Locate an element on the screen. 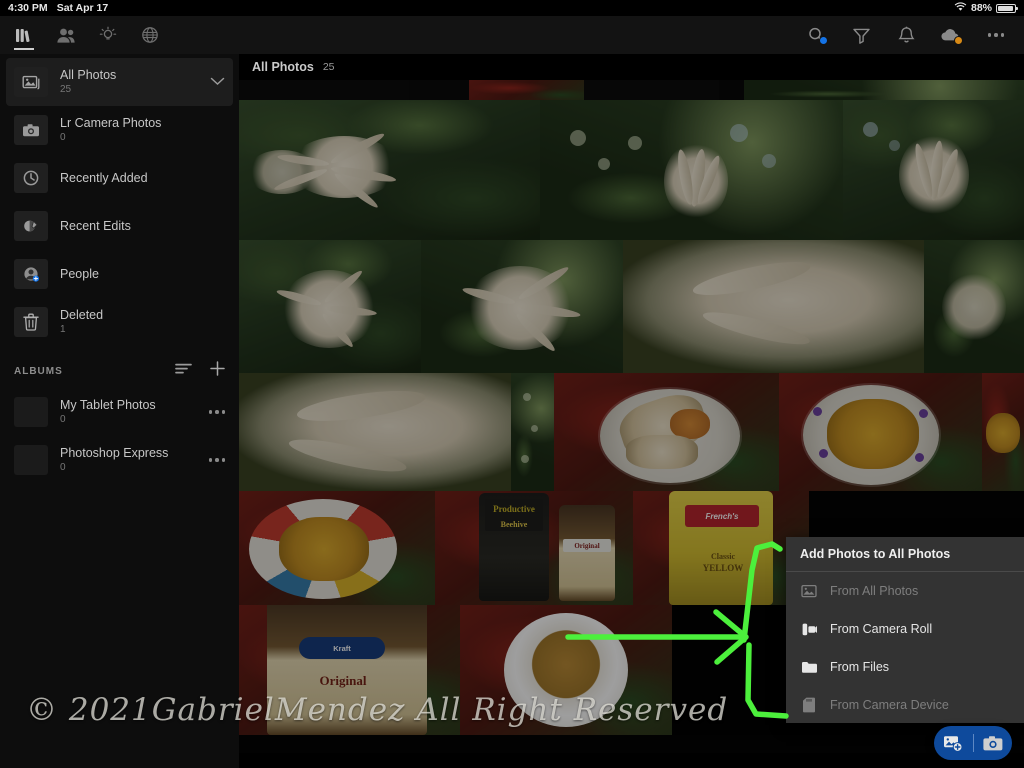 Image resolution: width=1024 pixels, height=768 pixels. status-time: 4:30 PM is located at coordinates (28, 8).